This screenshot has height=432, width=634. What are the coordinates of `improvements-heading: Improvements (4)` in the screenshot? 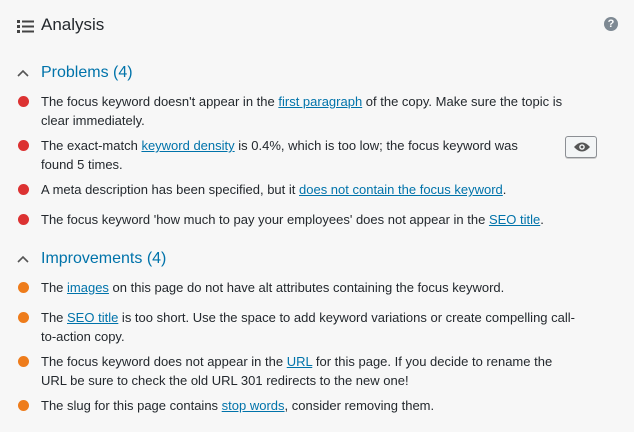 It's located at (104, 258).